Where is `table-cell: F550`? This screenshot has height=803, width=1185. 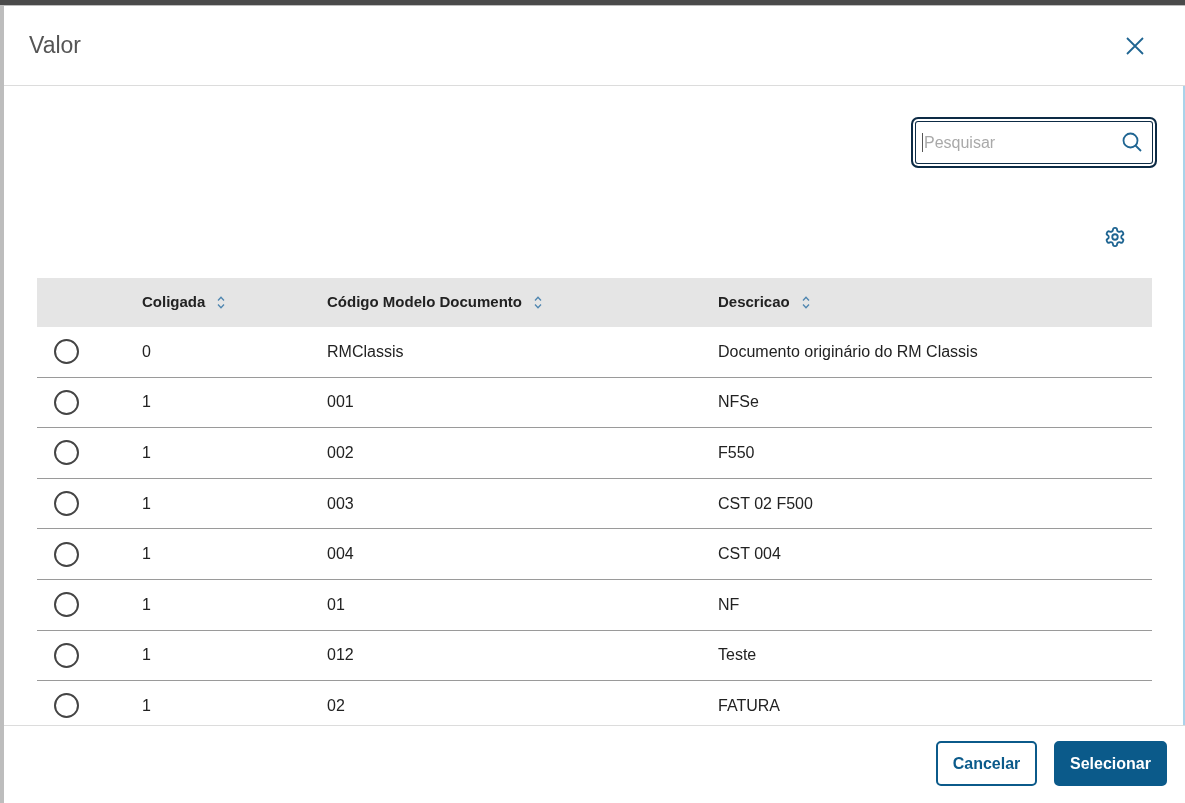 table-cell: F550 is located at coordinates (736, 452).